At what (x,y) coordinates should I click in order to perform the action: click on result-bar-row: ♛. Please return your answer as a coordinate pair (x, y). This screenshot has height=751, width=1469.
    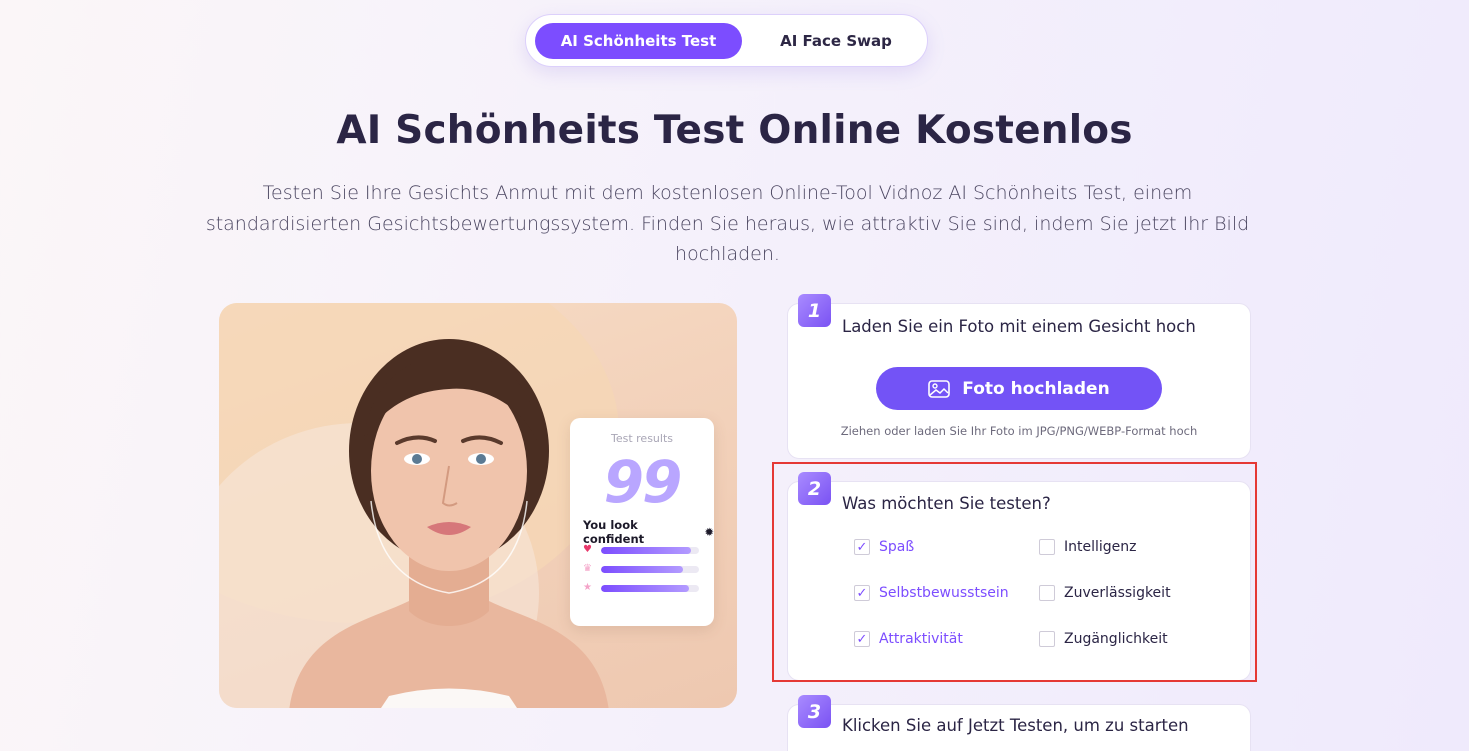
    Looking at the image, I should click on (641, 569).